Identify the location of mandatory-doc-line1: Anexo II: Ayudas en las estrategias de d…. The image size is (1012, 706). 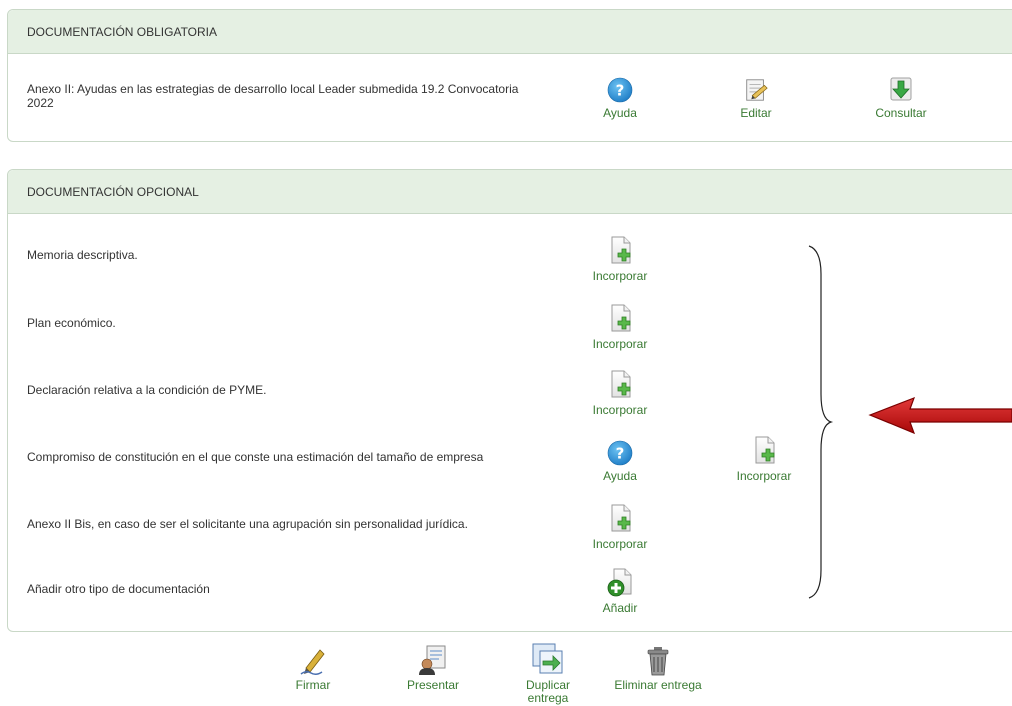
(273, 89).